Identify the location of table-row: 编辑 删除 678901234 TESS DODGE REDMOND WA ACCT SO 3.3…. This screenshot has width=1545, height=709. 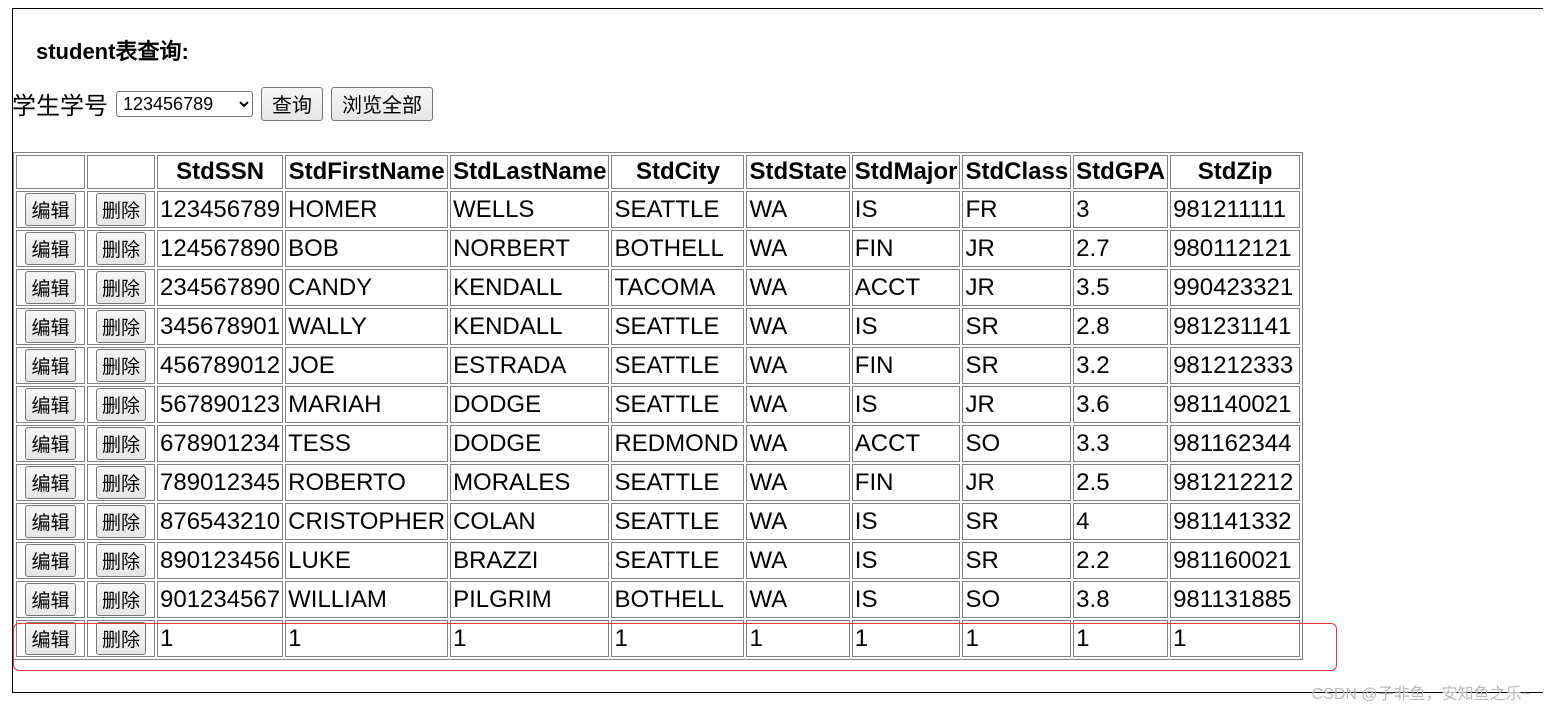
(658, 443).